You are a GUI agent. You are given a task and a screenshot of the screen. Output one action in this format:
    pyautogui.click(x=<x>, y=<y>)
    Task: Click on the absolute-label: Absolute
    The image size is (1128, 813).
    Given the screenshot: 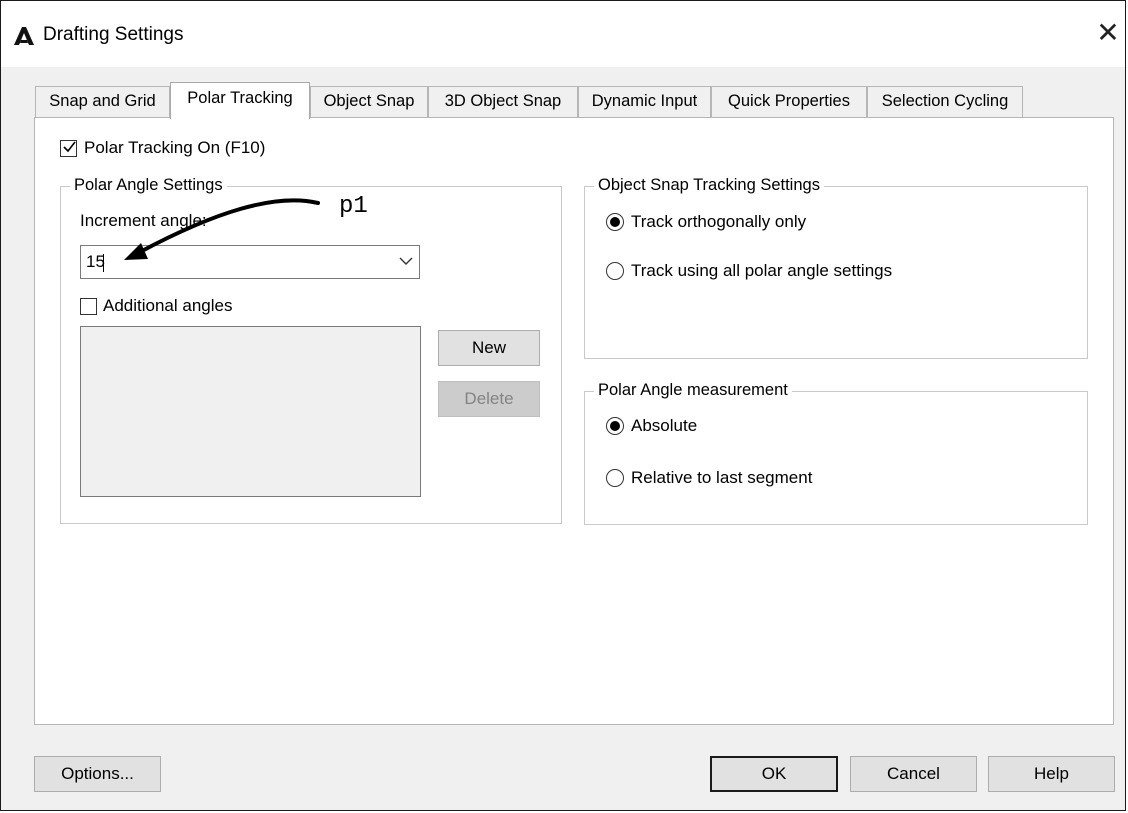 What is the action you would take?
    pyautogui.click(x=664, y=425)
    